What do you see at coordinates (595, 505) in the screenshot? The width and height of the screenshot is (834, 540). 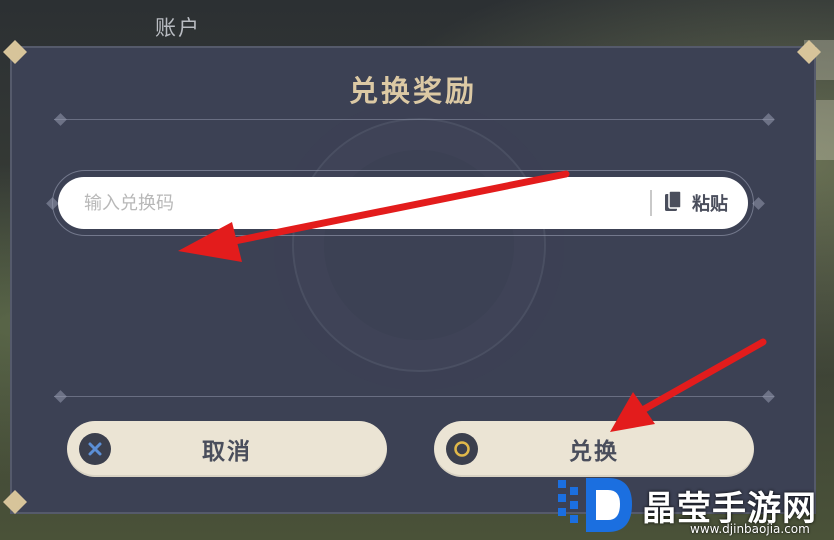 I see `watermark-logo-icon` at bounding box center [595, 505].